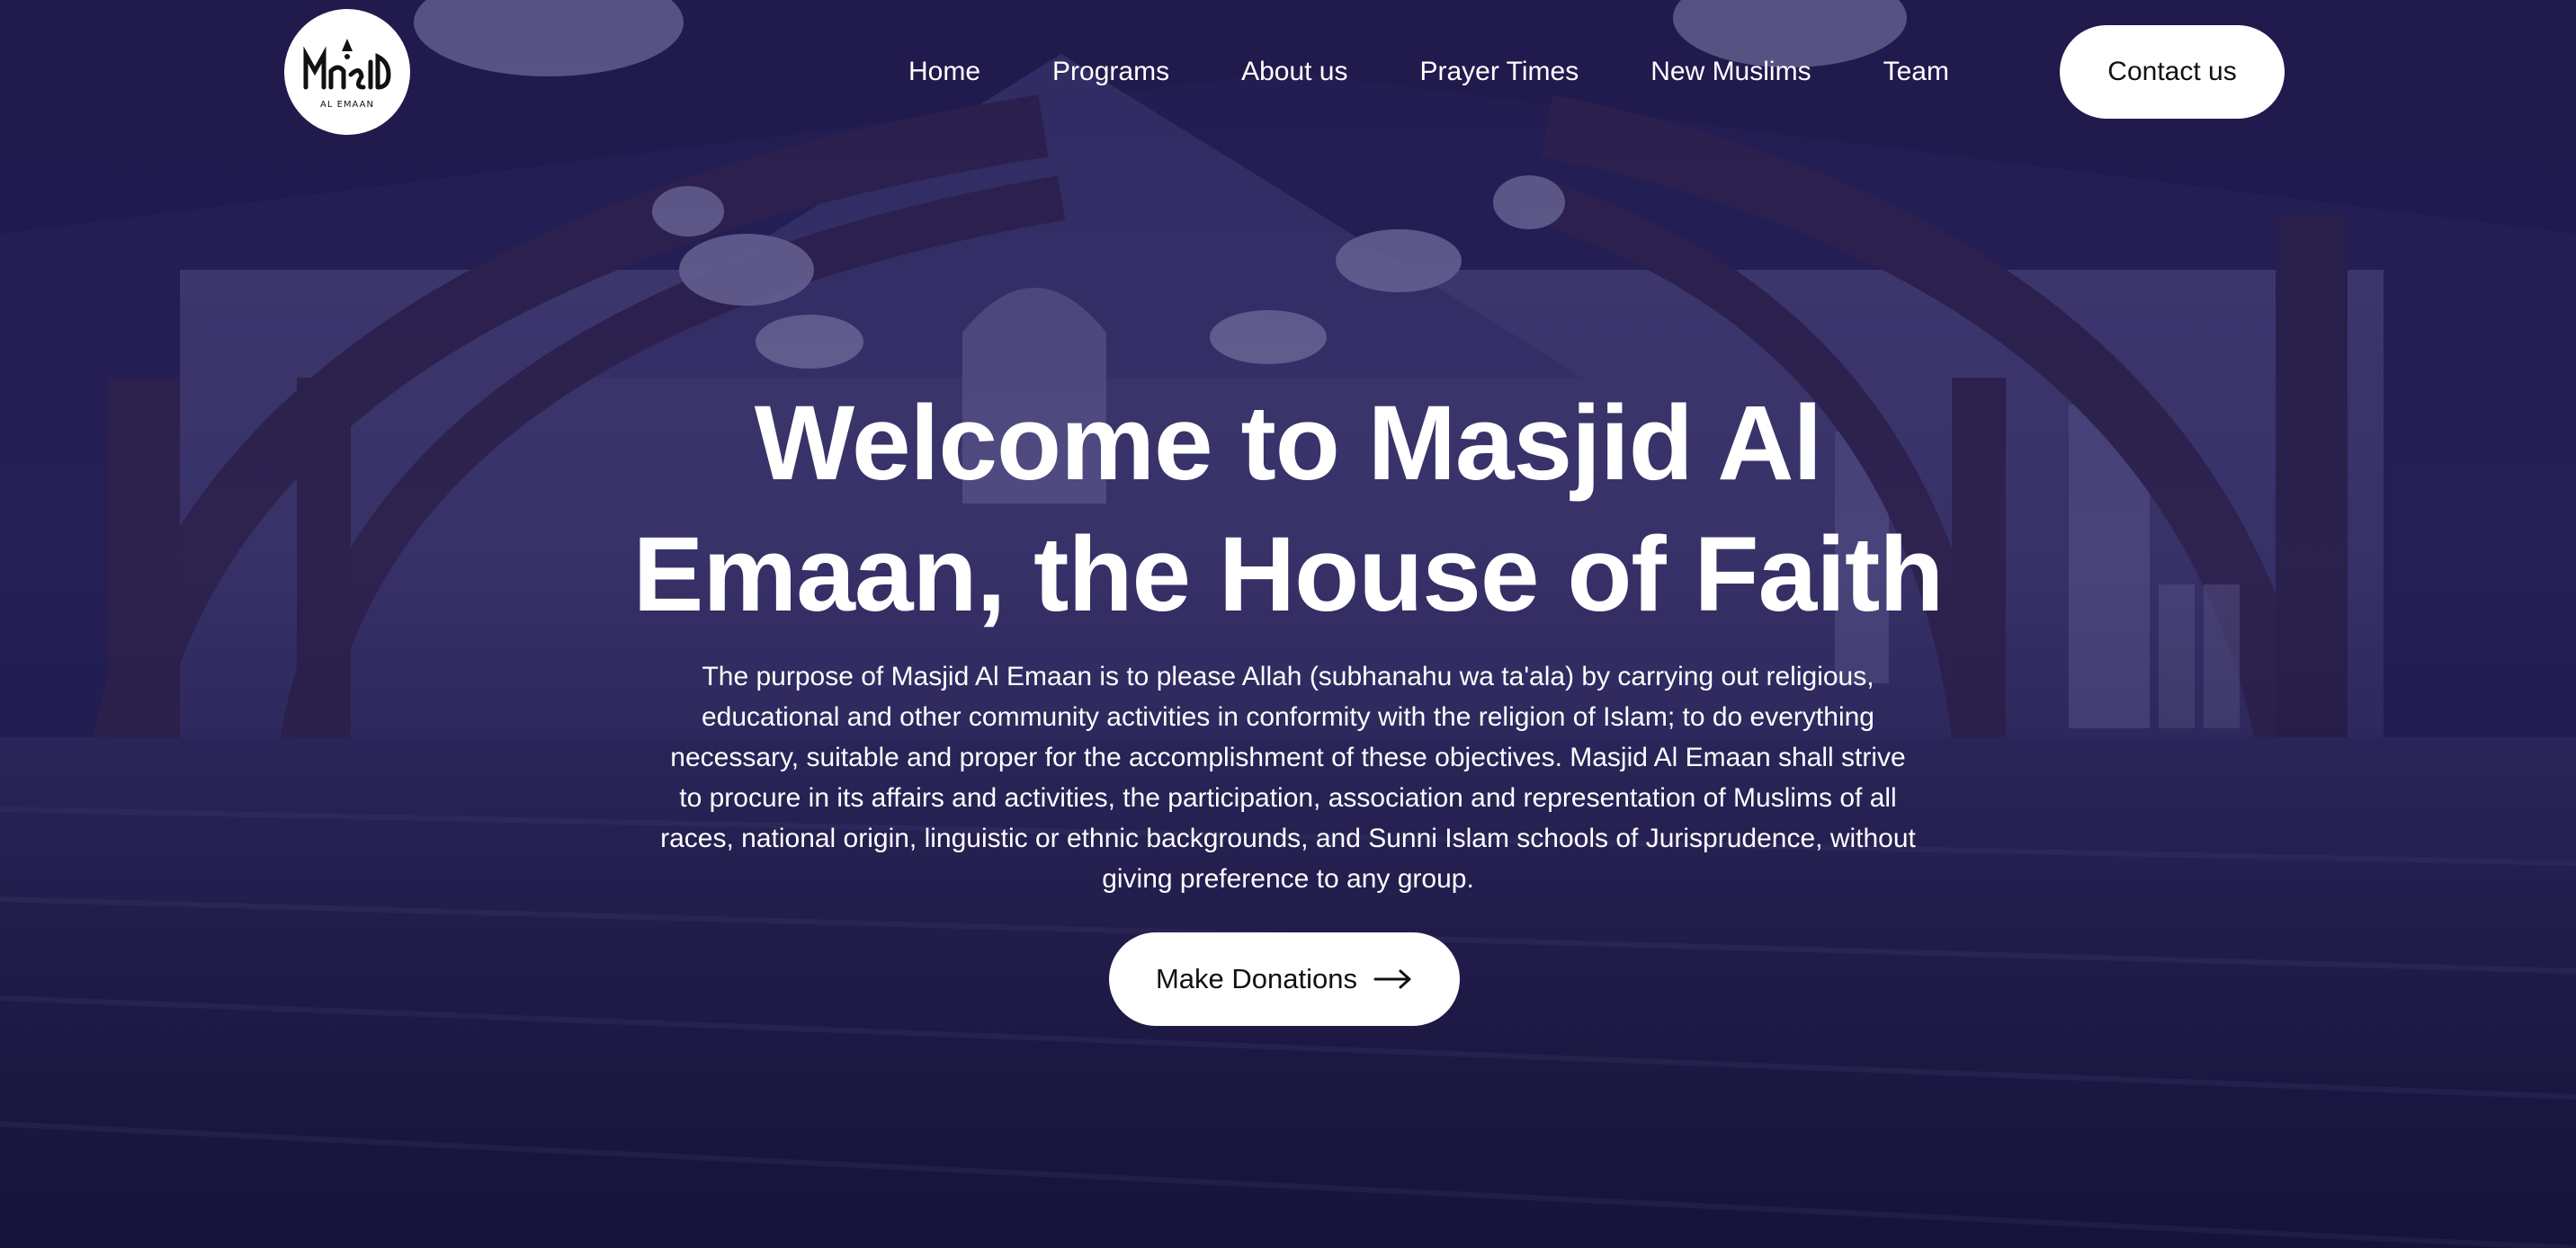 The width and height of the screenshot is (2576, 1248). I want to click on logo-text: AL EMAAN, so click(347, 104).